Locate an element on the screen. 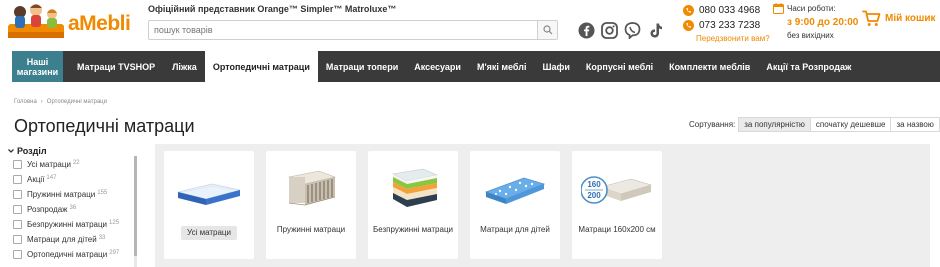 The image size is (940, 267). phone-row: 080 033 4968 is located at coordinates (727, 10).